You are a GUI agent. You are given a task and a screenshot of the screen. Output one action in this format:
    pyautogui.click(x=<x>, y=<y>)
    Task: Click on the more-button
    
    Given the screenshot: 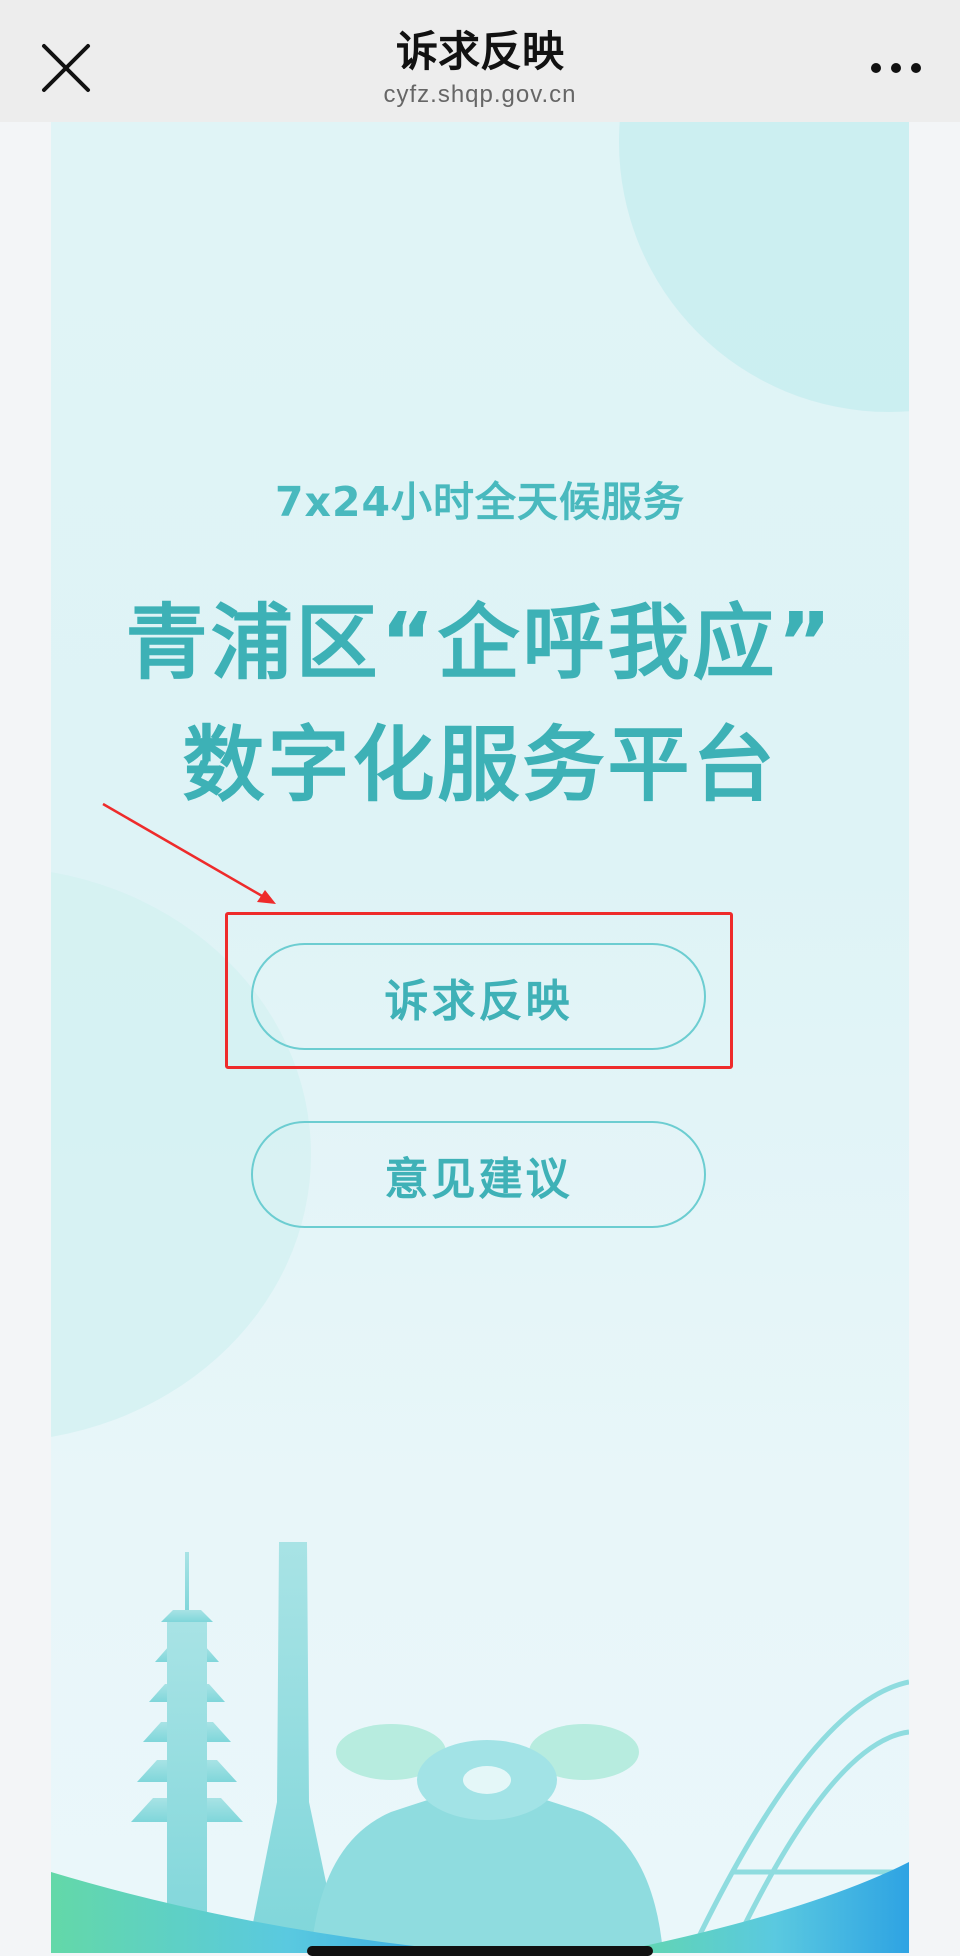 What is the action you would take?
    pyautogui.click(x=896, y=68)
    